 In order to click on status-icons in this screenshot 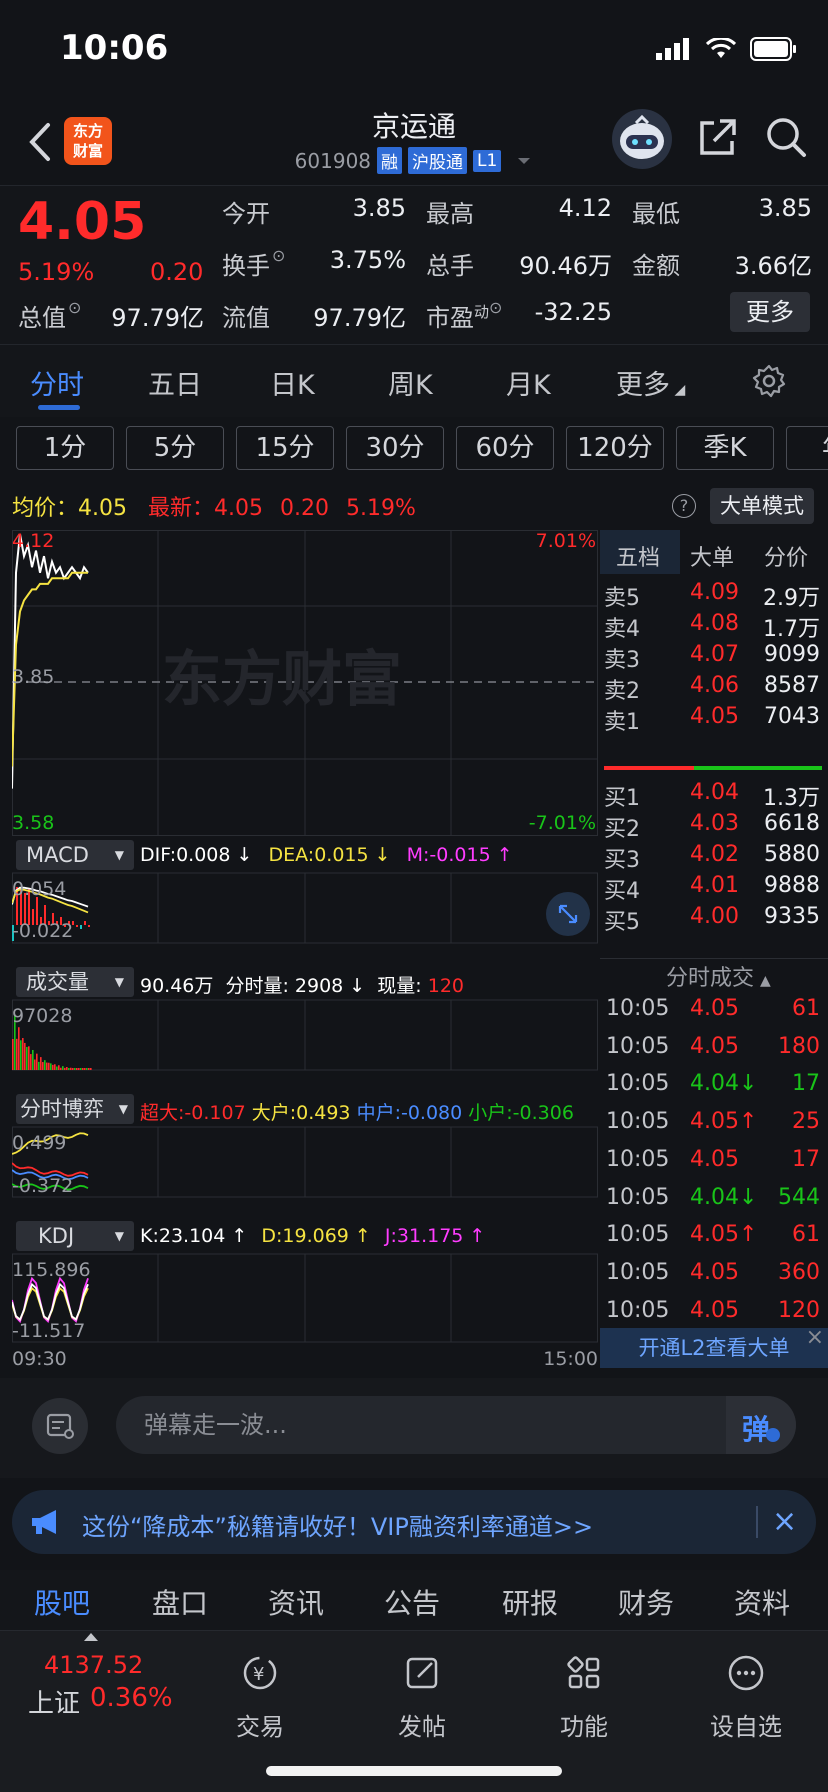, I will do `click(727, 49)`.